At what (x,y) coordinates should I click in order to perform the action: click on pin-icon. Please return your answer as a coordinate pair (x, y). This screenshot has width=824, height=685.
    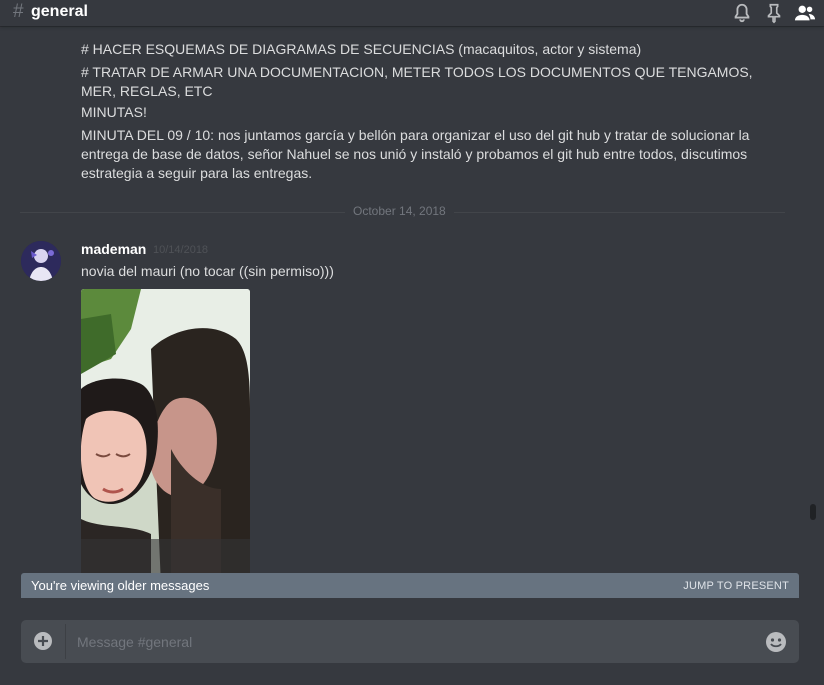
    Looking at the image, I should click on (774, 13).